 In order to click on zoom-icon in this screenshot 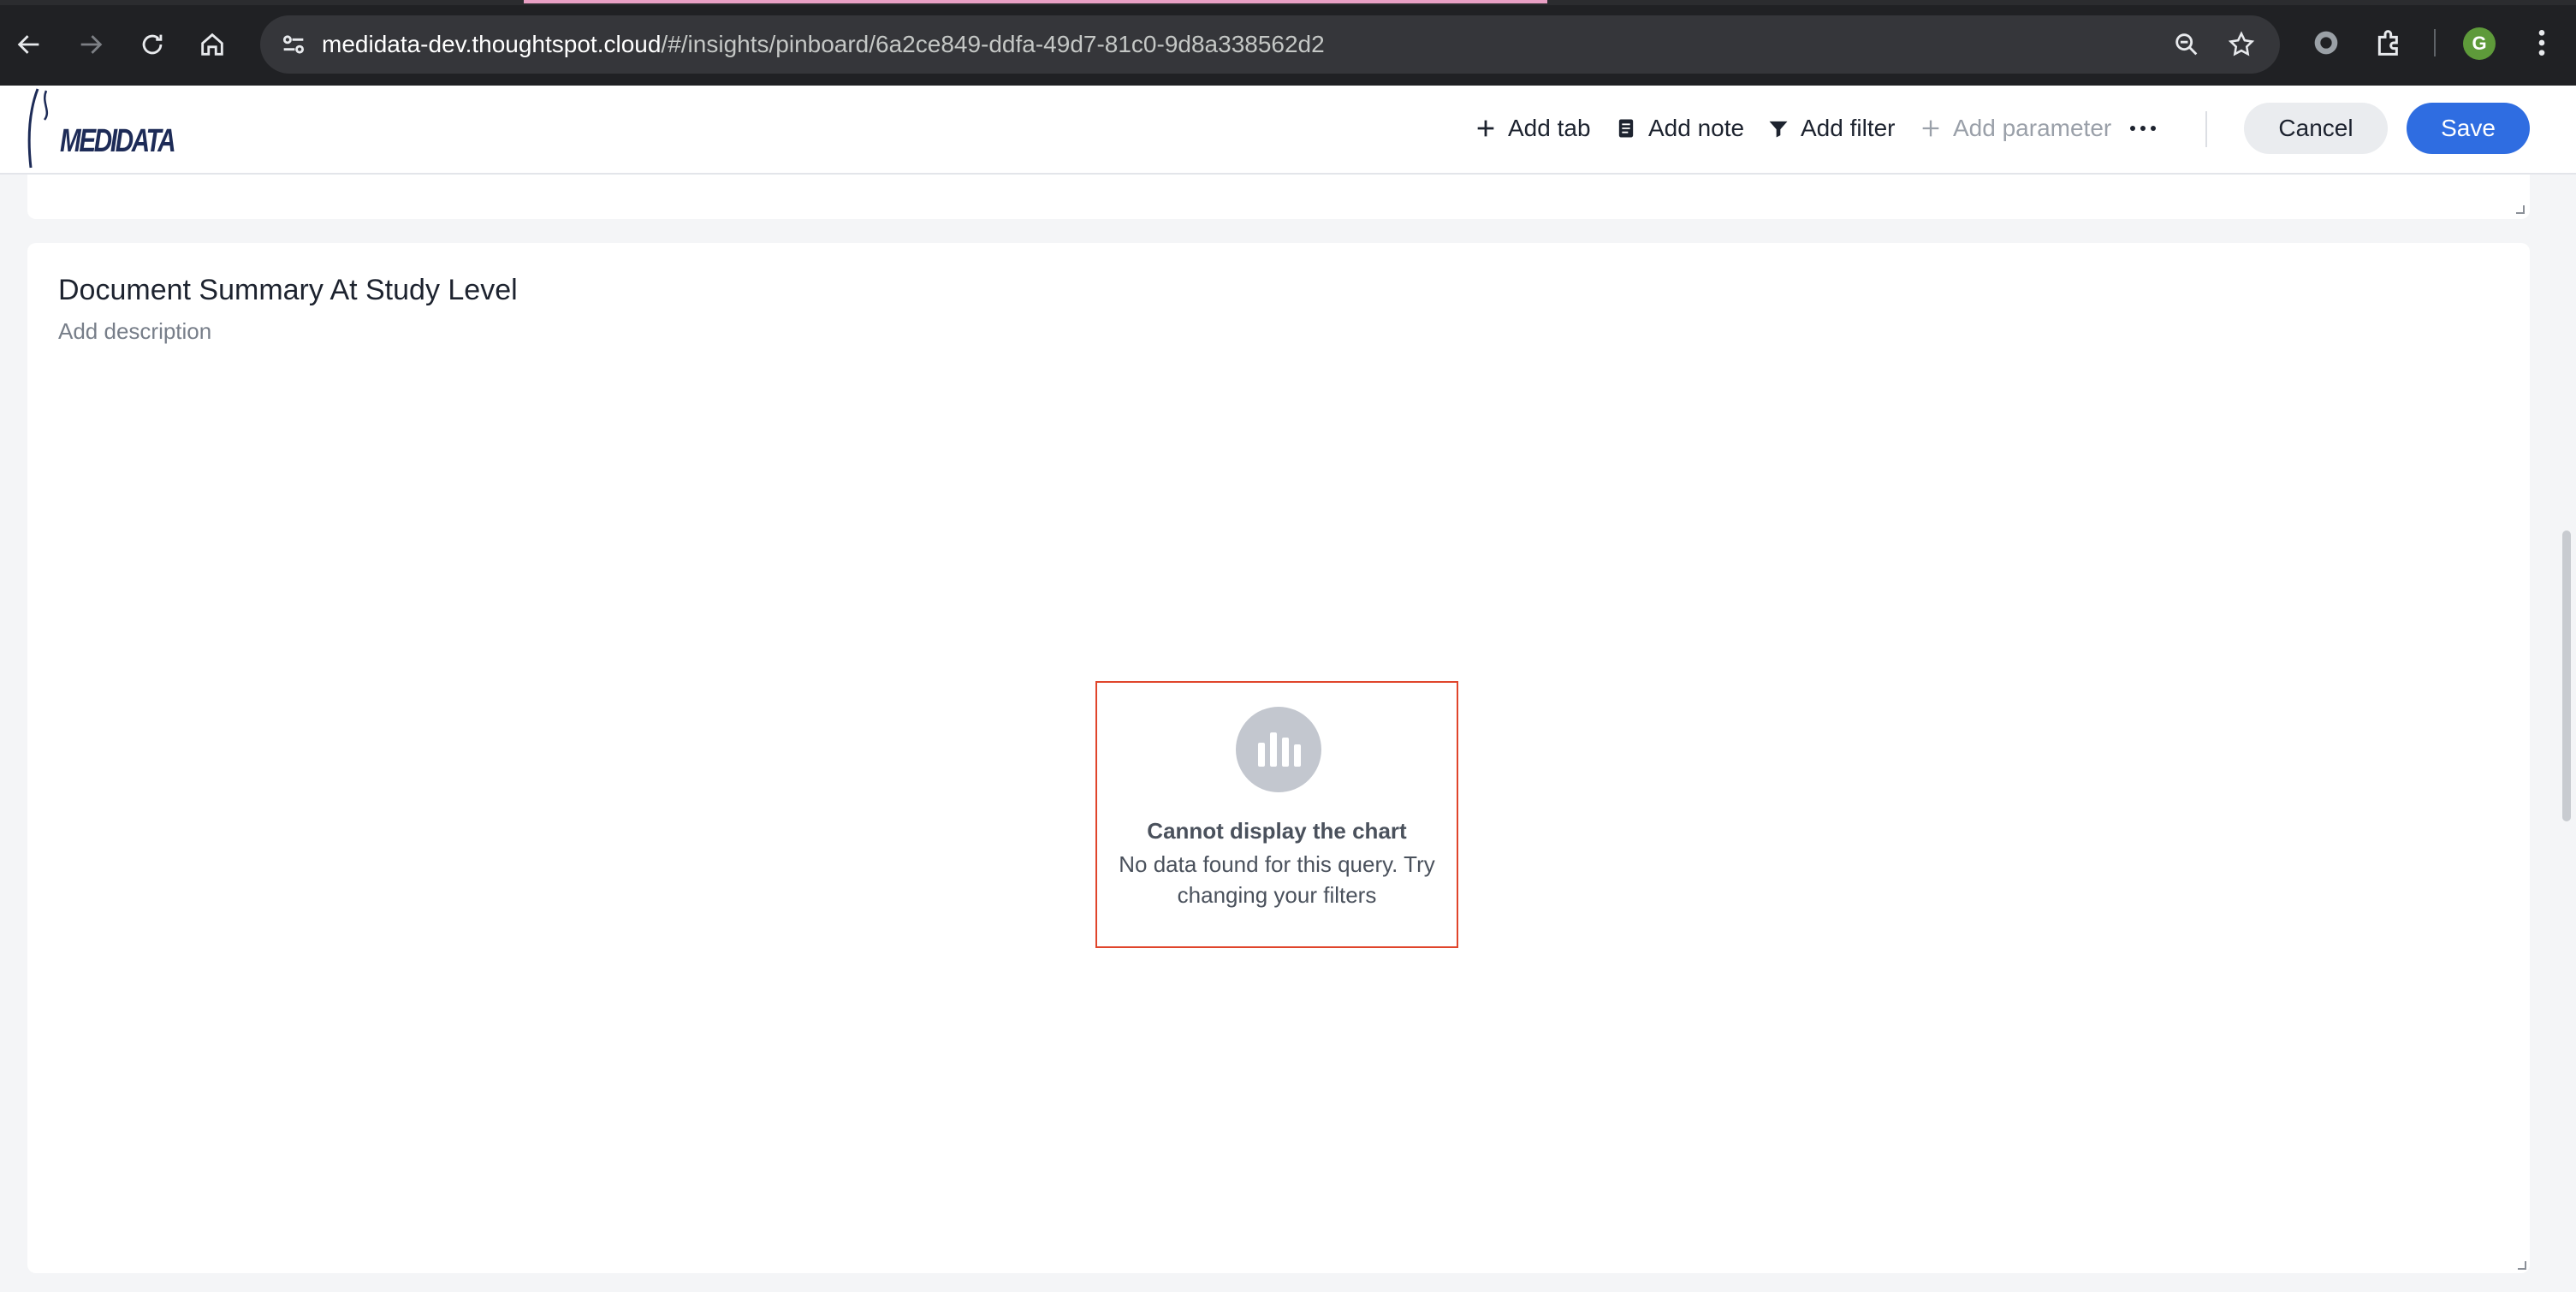, I will do `click(2186, 44)`.